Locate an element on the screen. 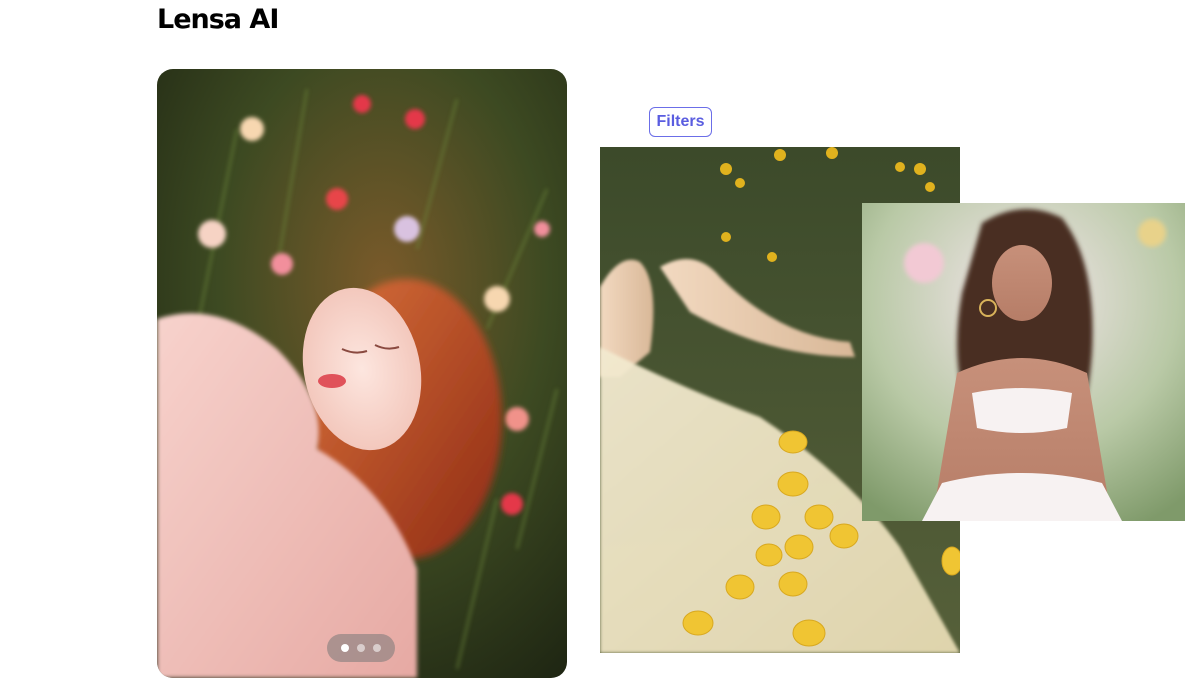 The width and height of the screenshot is (1200, 689). brand-title: Lensa AI is located at coordinates (218, 19).